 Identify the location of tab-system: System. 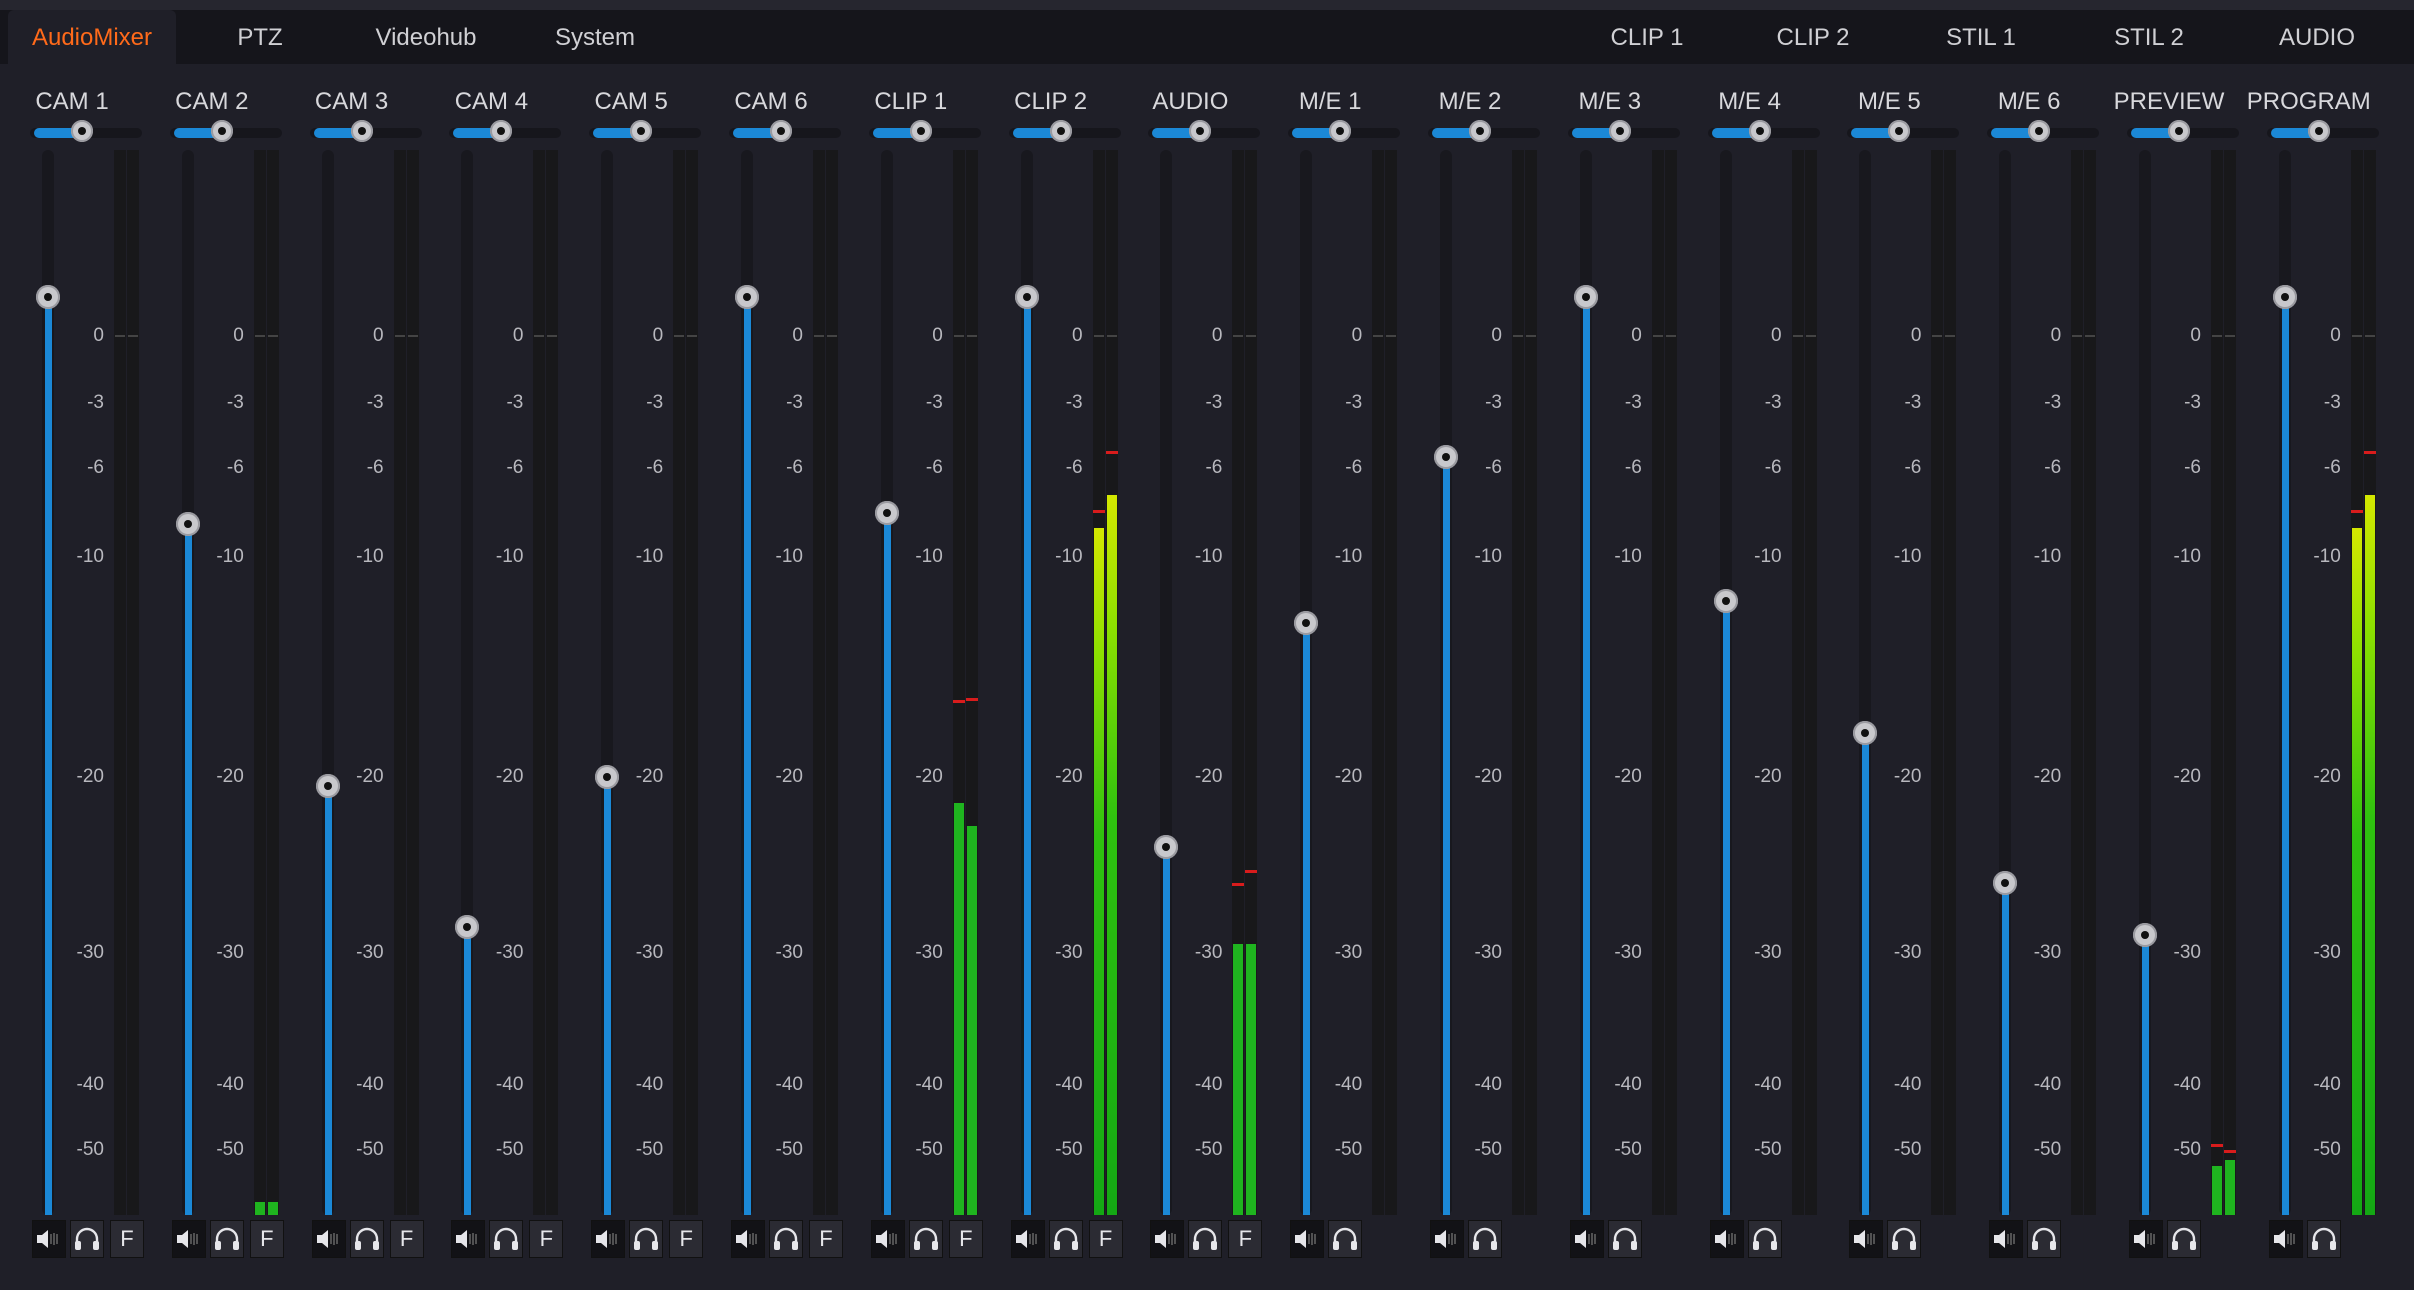
(595, 37).